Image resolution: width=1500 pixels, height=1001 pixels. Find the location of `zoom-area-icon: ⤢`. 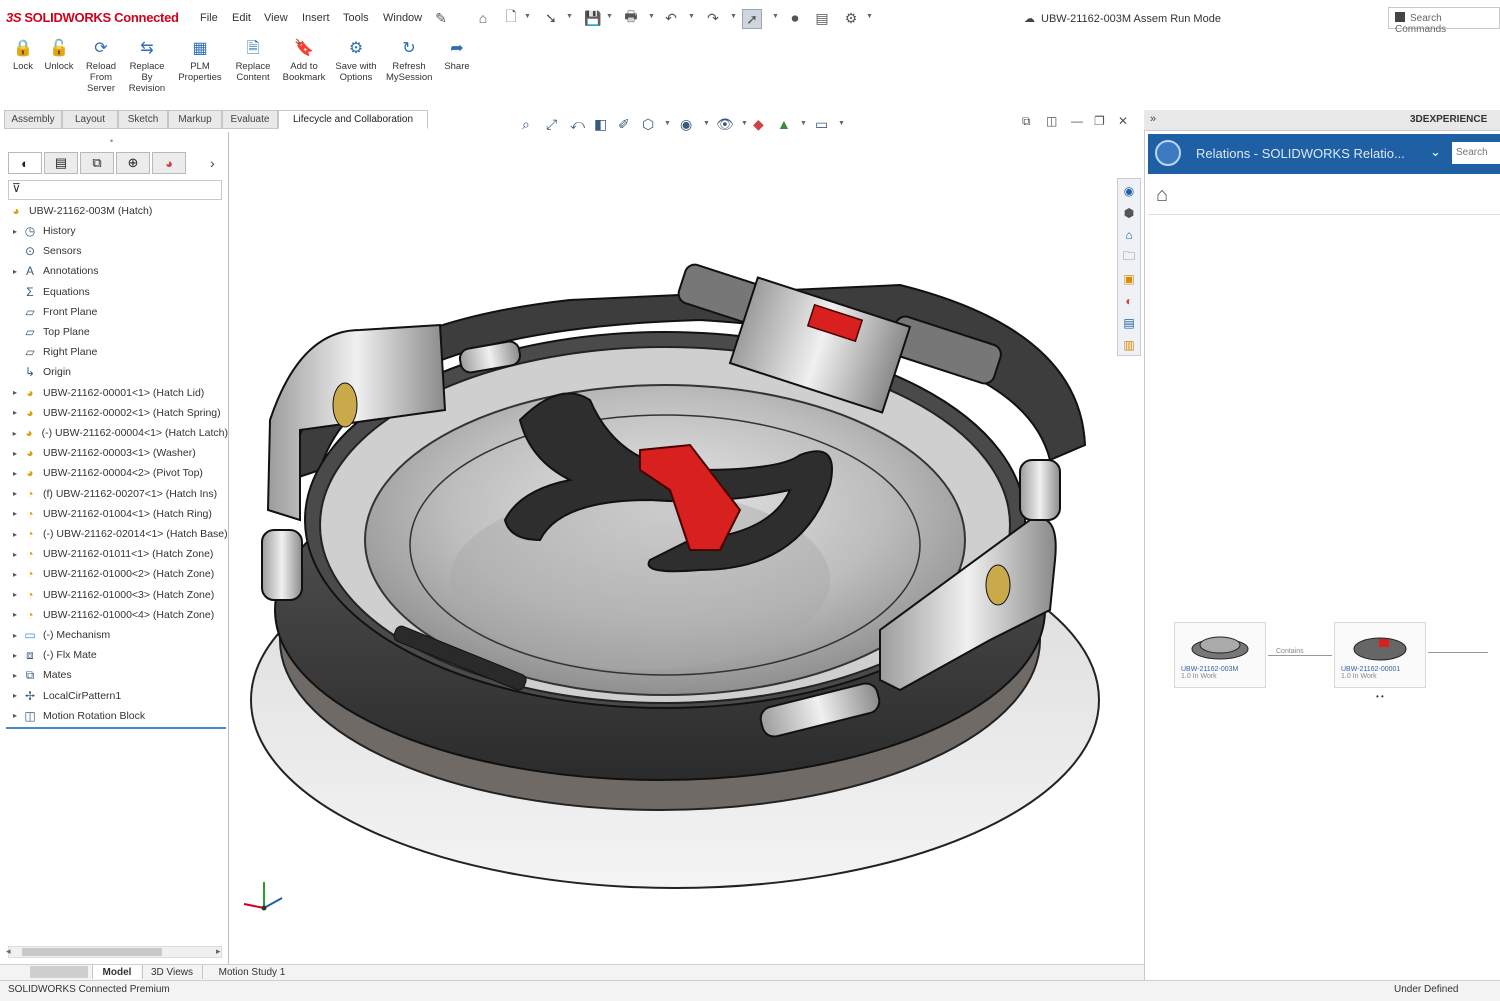

zoom-area-icon: ⤢ is located at coordinates (551, 124).